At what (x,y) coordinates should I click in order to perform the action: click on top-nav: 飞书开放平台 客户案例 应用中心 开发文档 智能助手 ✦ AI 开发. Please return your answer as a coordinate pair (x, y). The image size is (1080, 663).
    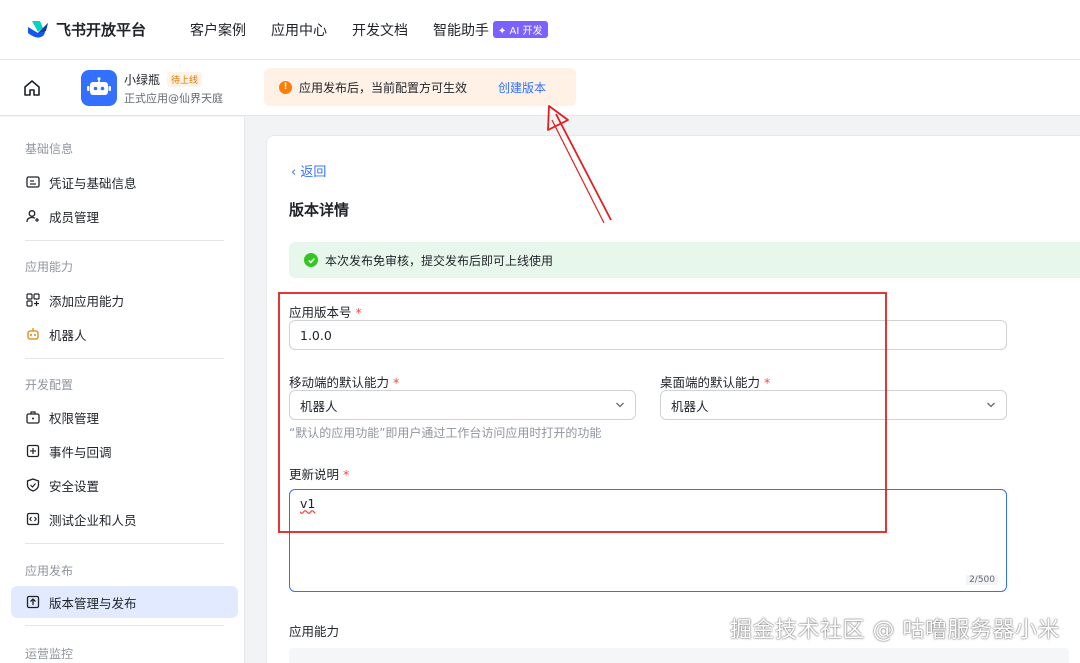
    Looking at the image, I should click on (540, 30).